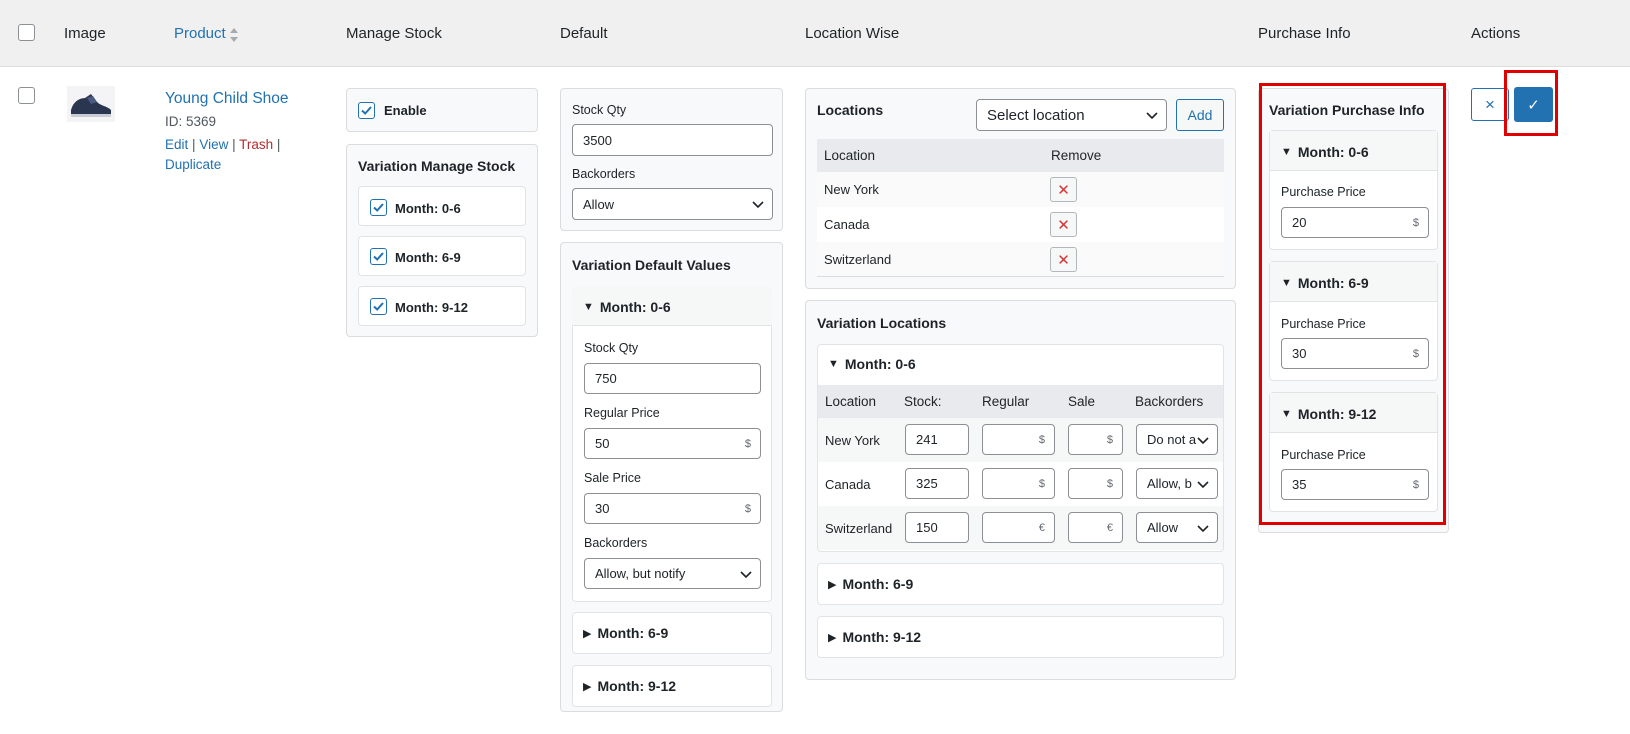  What do you see at coordinates (672, 204) in the screenshot?
I see `backorders-select: Allow` at bounding box center [672, 204].